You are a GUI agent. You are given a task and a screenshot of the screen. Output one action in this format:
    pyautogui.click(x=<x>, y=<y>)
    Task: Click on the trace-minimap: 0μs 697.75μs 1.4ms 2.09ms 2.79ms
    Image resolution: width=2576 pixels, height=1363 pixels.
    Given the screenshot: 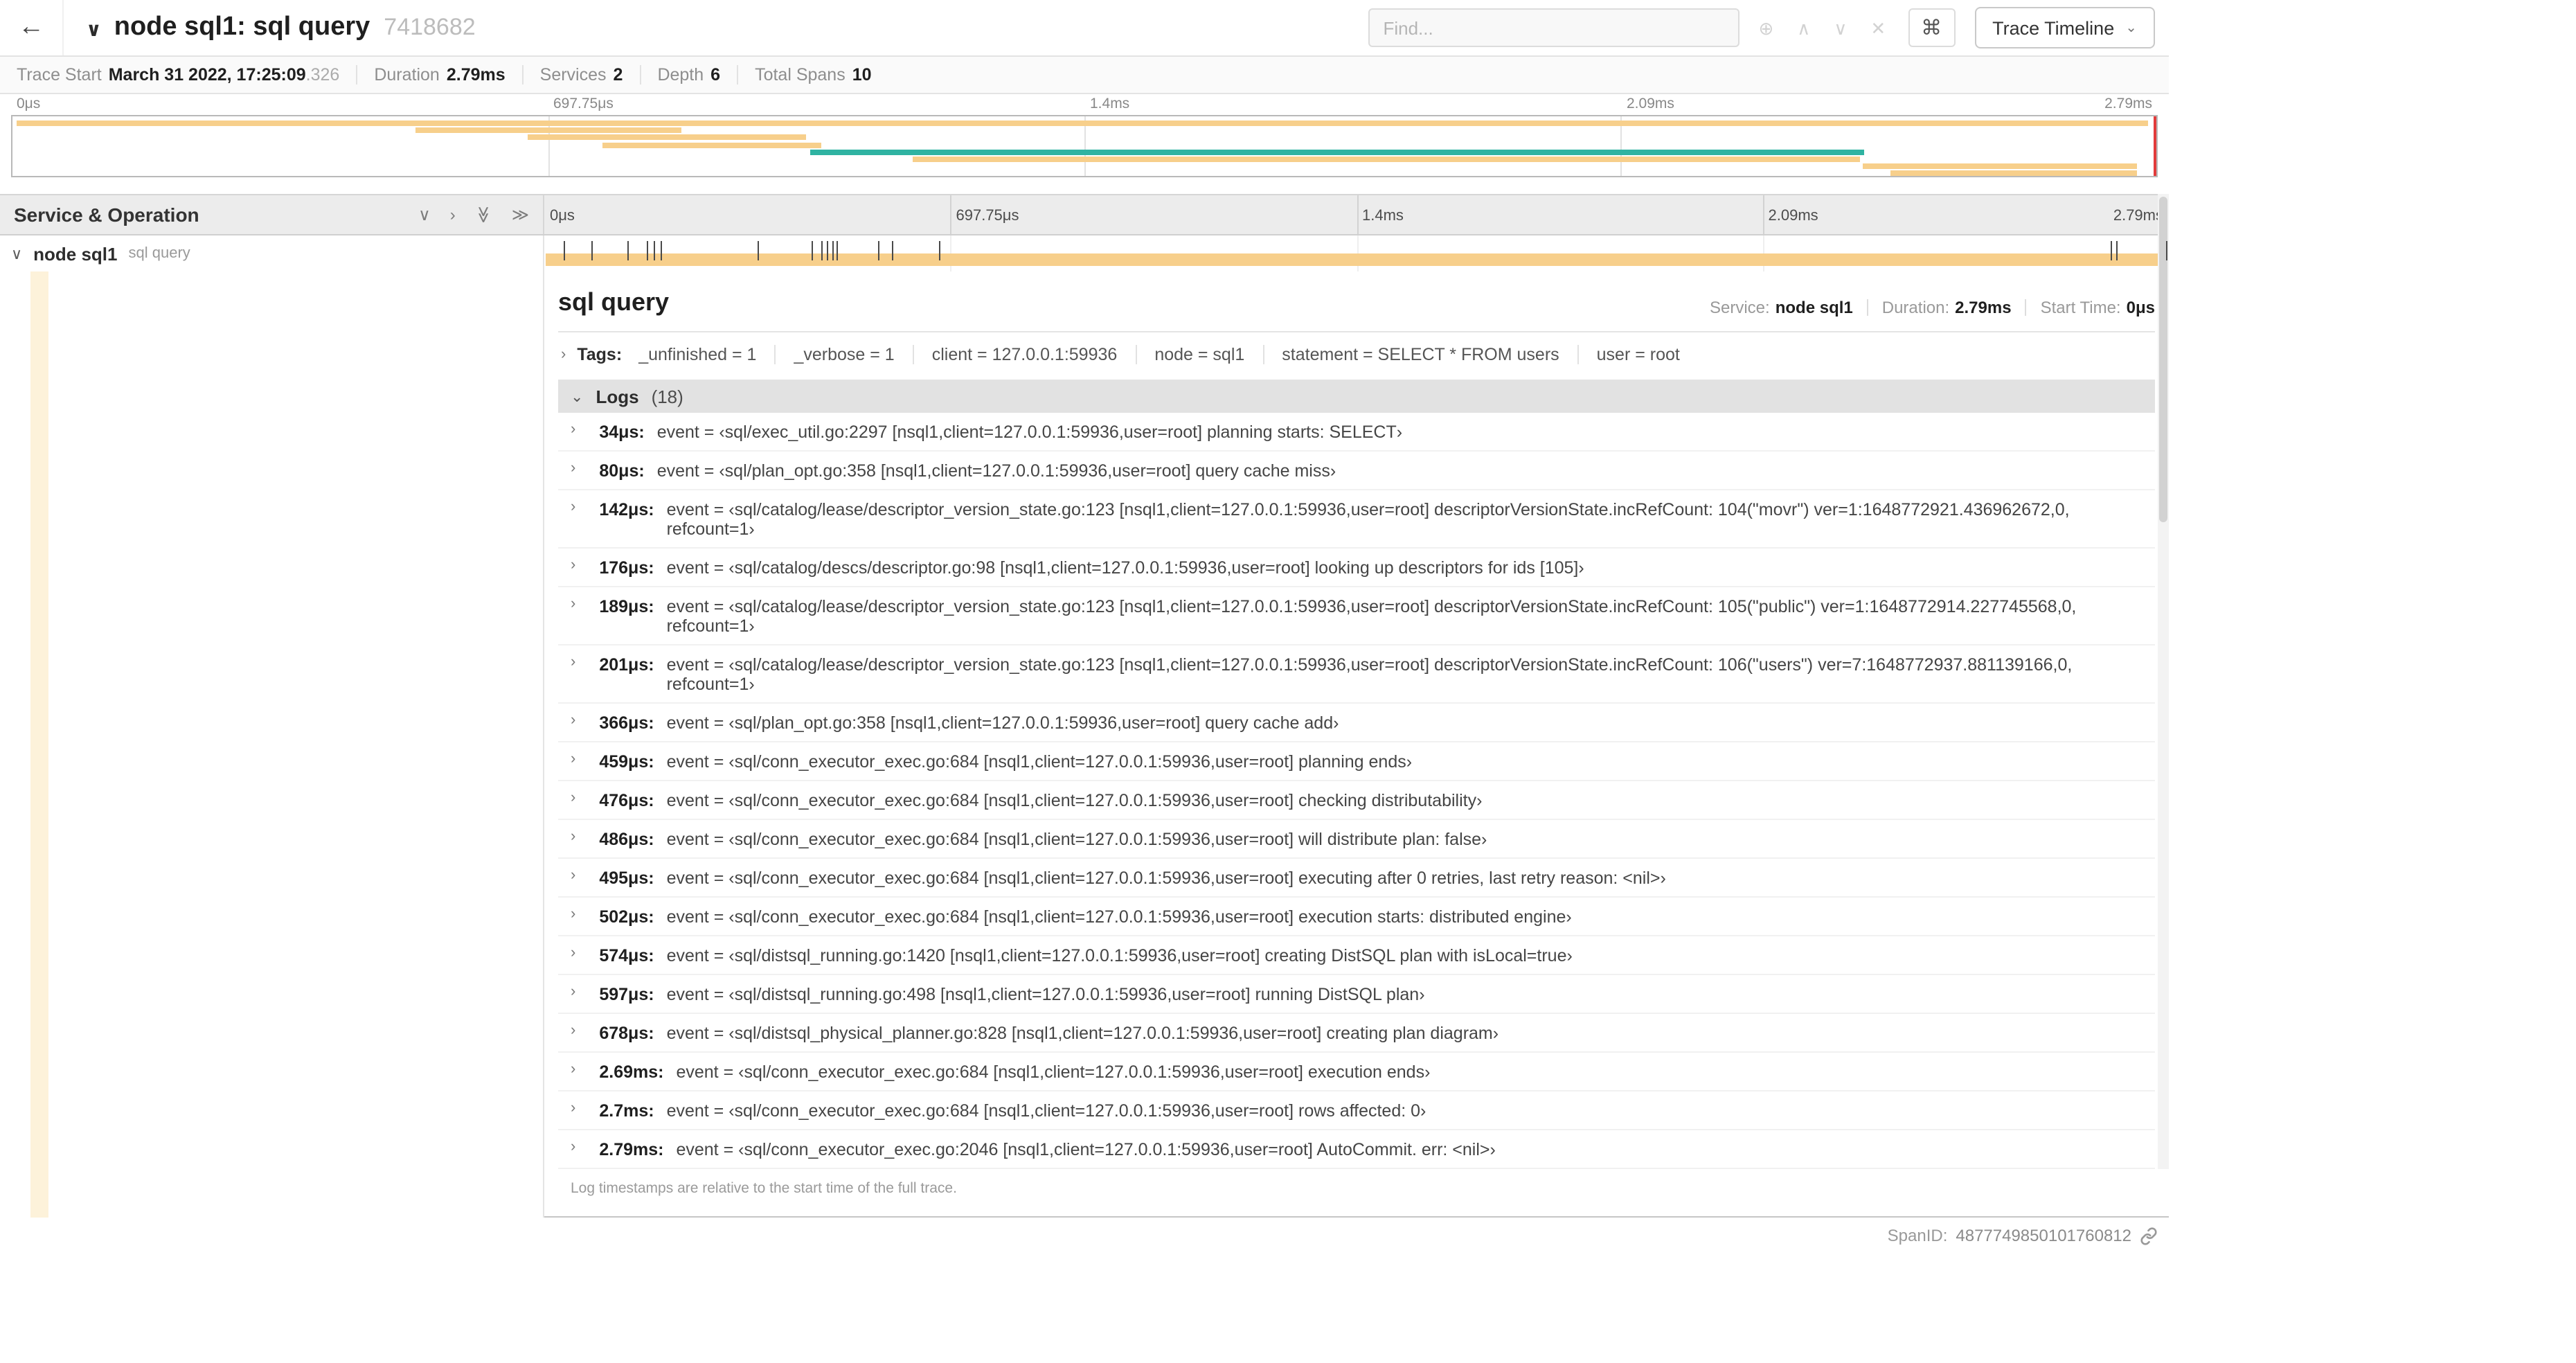 What is the action you would take?
    pyautogui.click(x=1084, y=137)
    